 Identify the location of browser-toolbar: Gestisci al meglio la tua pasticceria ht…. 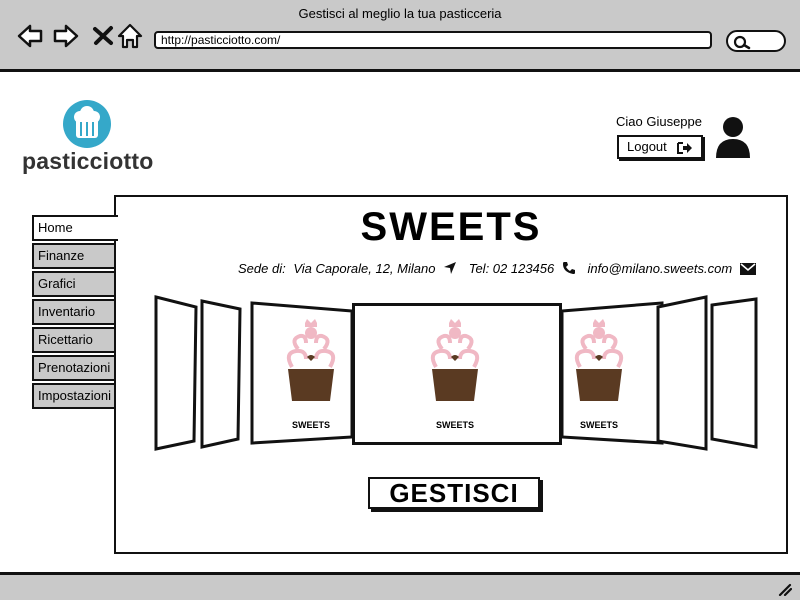
(400, 36).